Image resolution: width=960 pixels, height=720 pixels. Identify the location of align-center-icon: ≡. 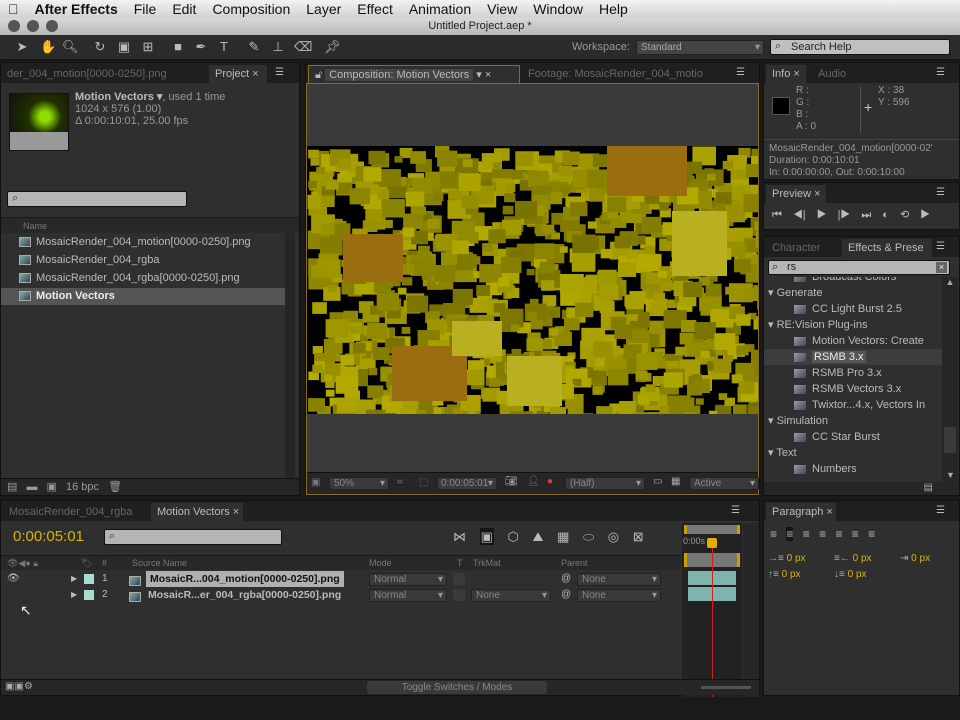
(790, 534).